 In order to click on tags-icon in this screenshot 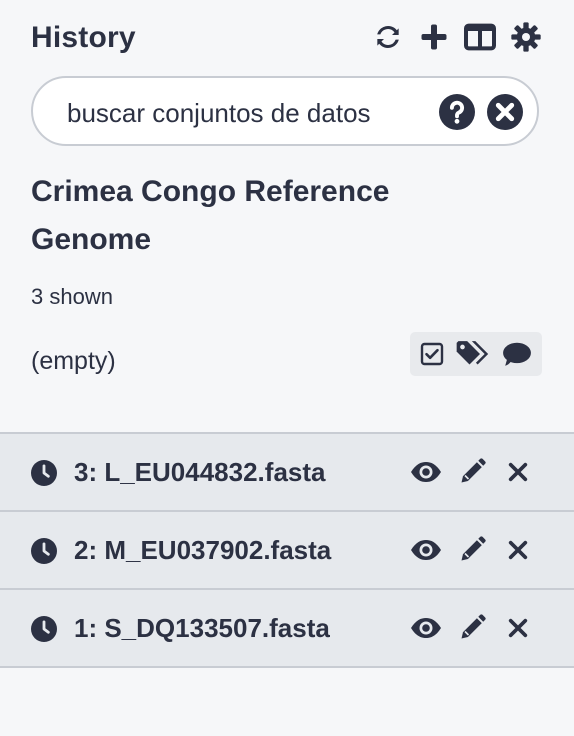, I will do `click(473, 354)`.